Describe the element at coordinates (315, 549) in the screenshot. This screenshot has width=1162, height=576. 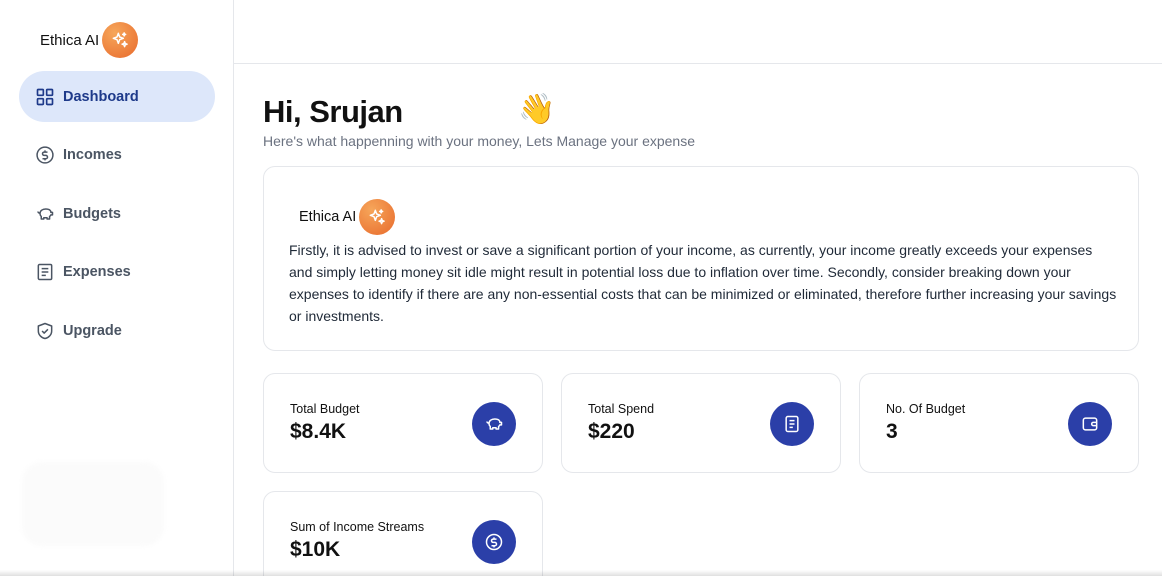
I see `stat-value: $10K` at that location.